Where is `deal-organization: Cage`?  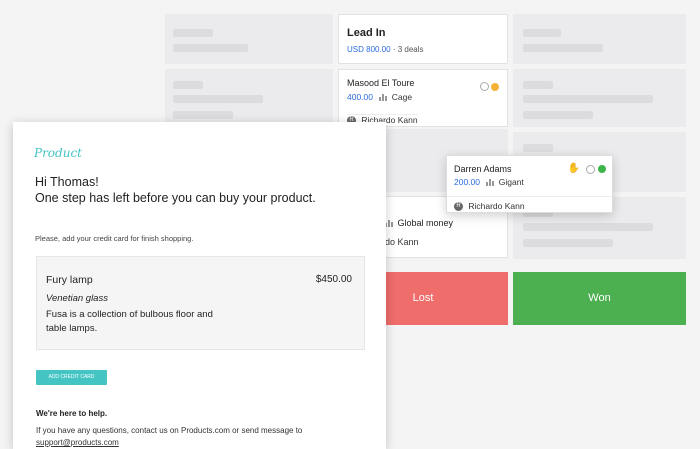 deal-organization: Cage is located at coordinates (402, 97).